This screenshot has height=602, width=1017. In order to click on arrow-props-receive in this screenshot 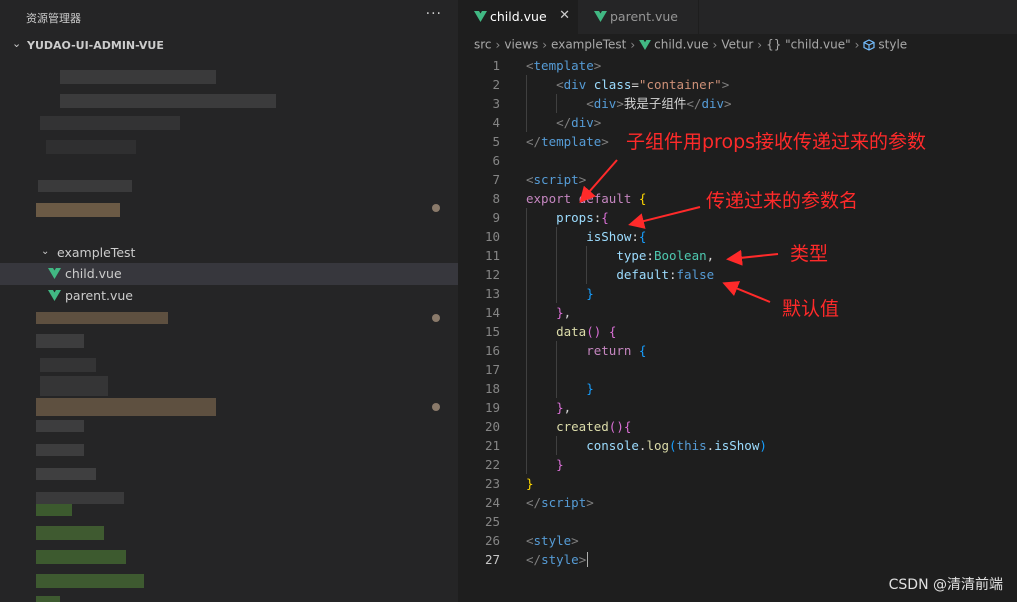, I will do `click(598, 181)`.